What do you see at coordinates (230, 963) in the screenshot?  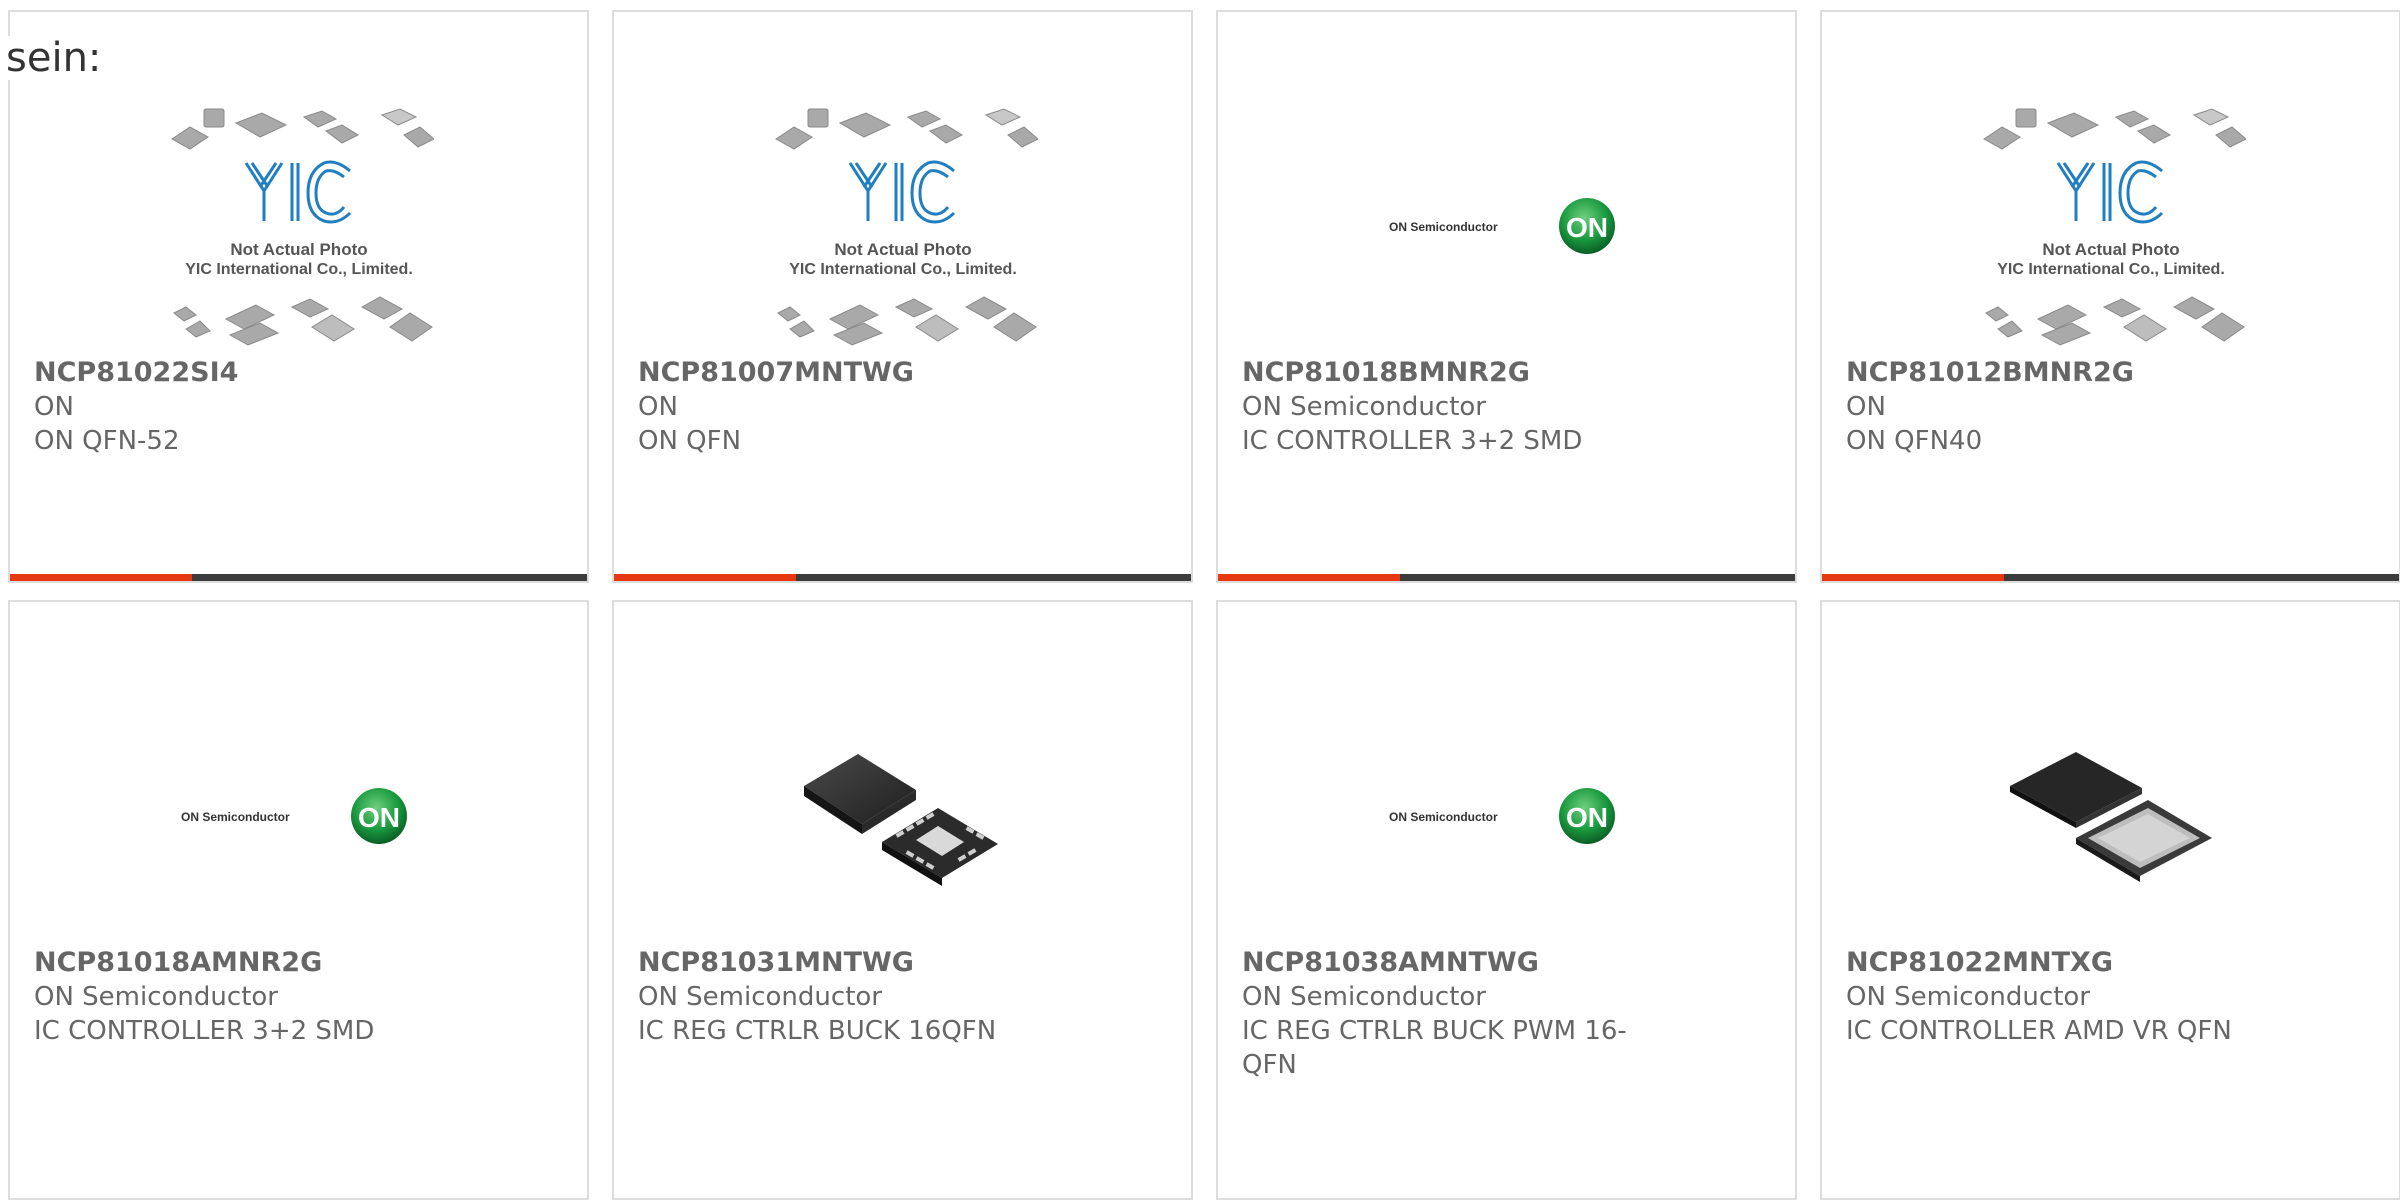 I see `part-number: NCP81018AMNR2G` at bounding box center [230, 963].